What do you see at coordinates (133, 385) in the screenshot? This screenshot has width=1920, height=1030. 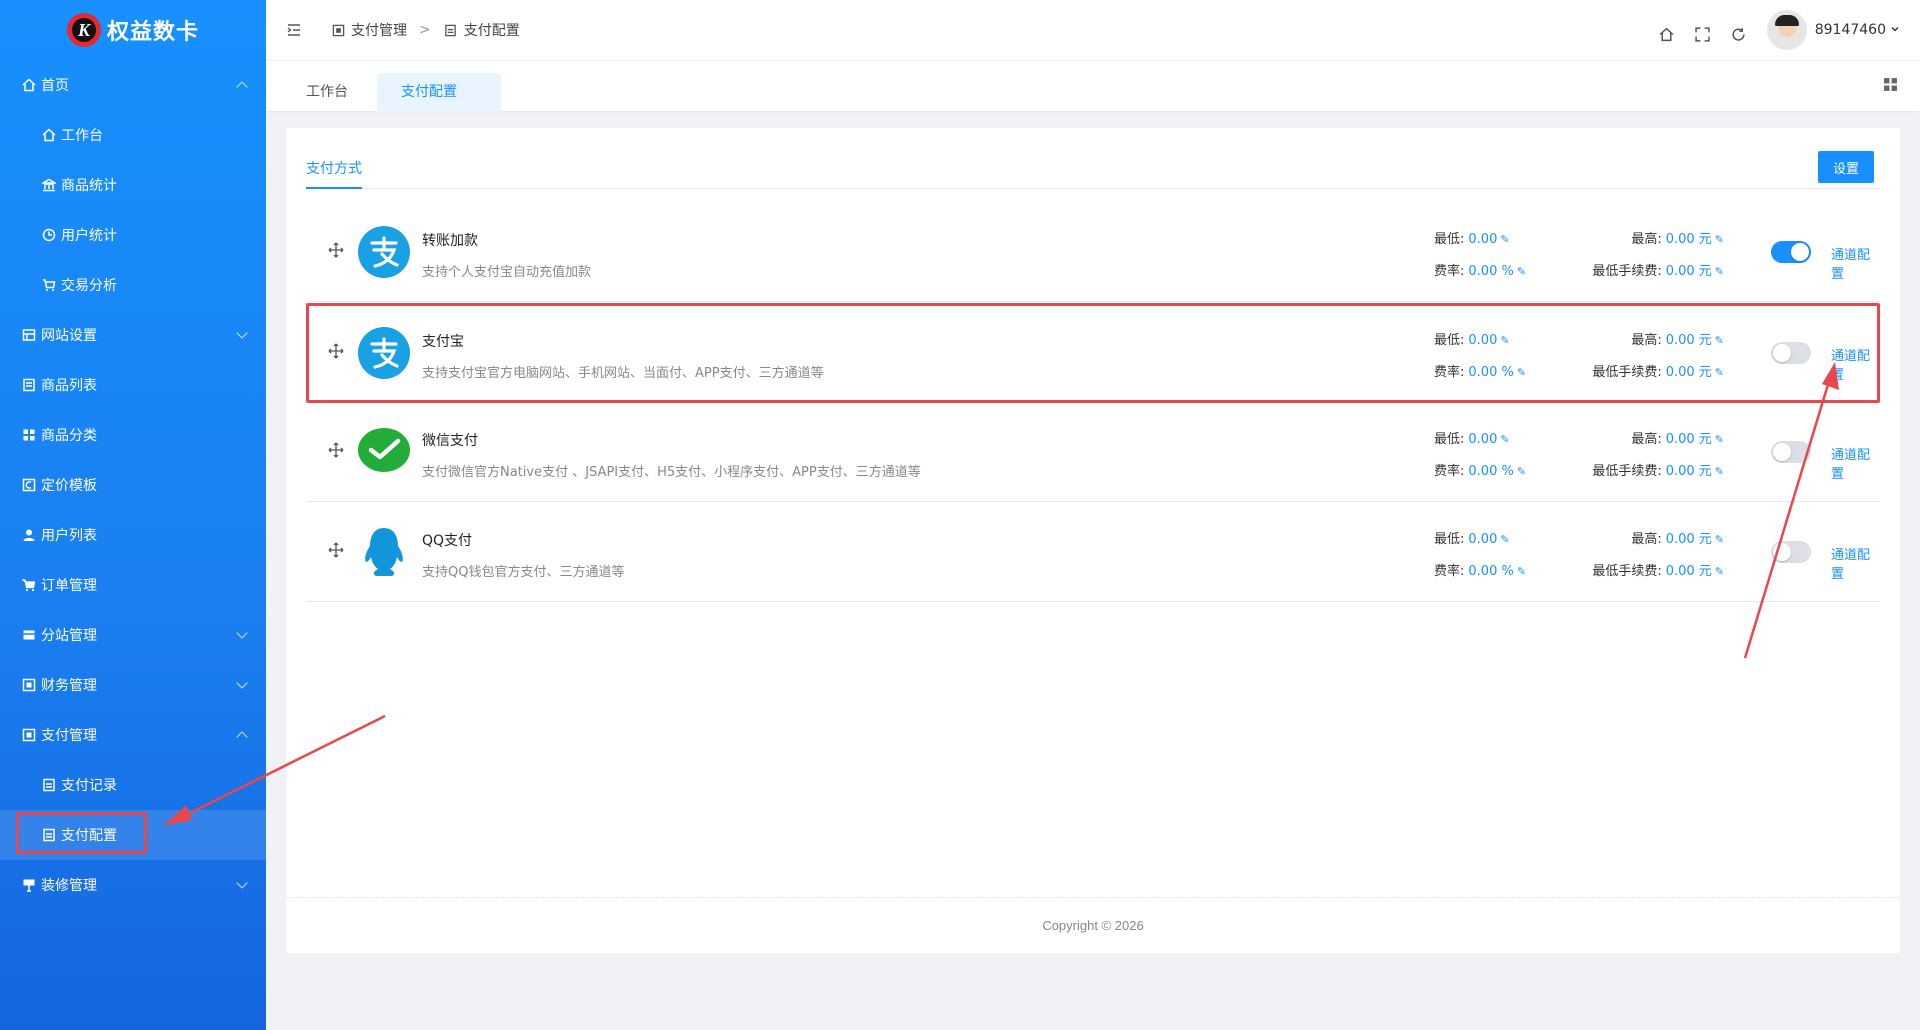 I see `sidebar-item-product-list: 商品列表` at bounding box center [133, 385].